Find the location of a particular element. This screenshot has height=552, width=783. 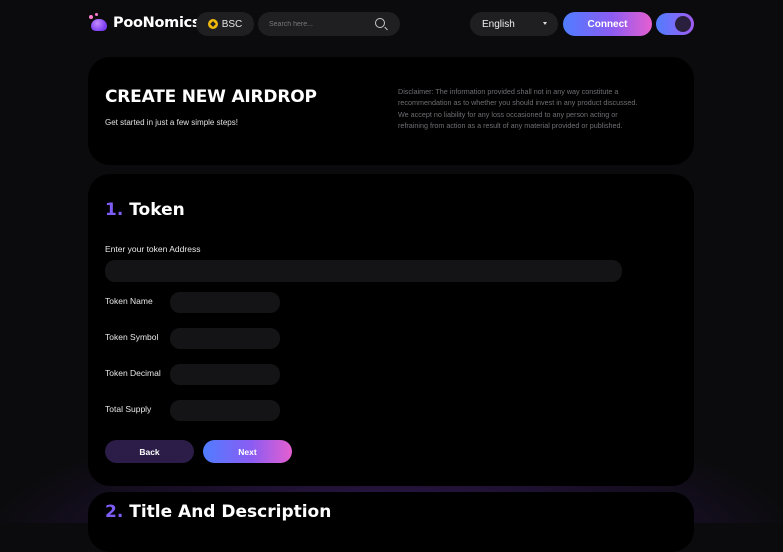

poonomics-logo-icon is located at coordinates (99, 23).